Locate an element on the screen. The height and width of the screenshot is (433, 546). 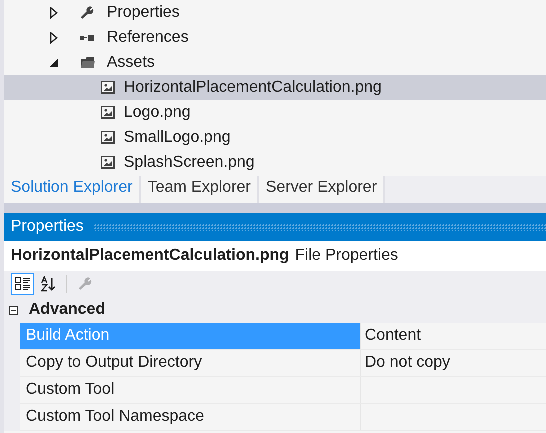
tree-item: References is located at coordinates (275, 37).